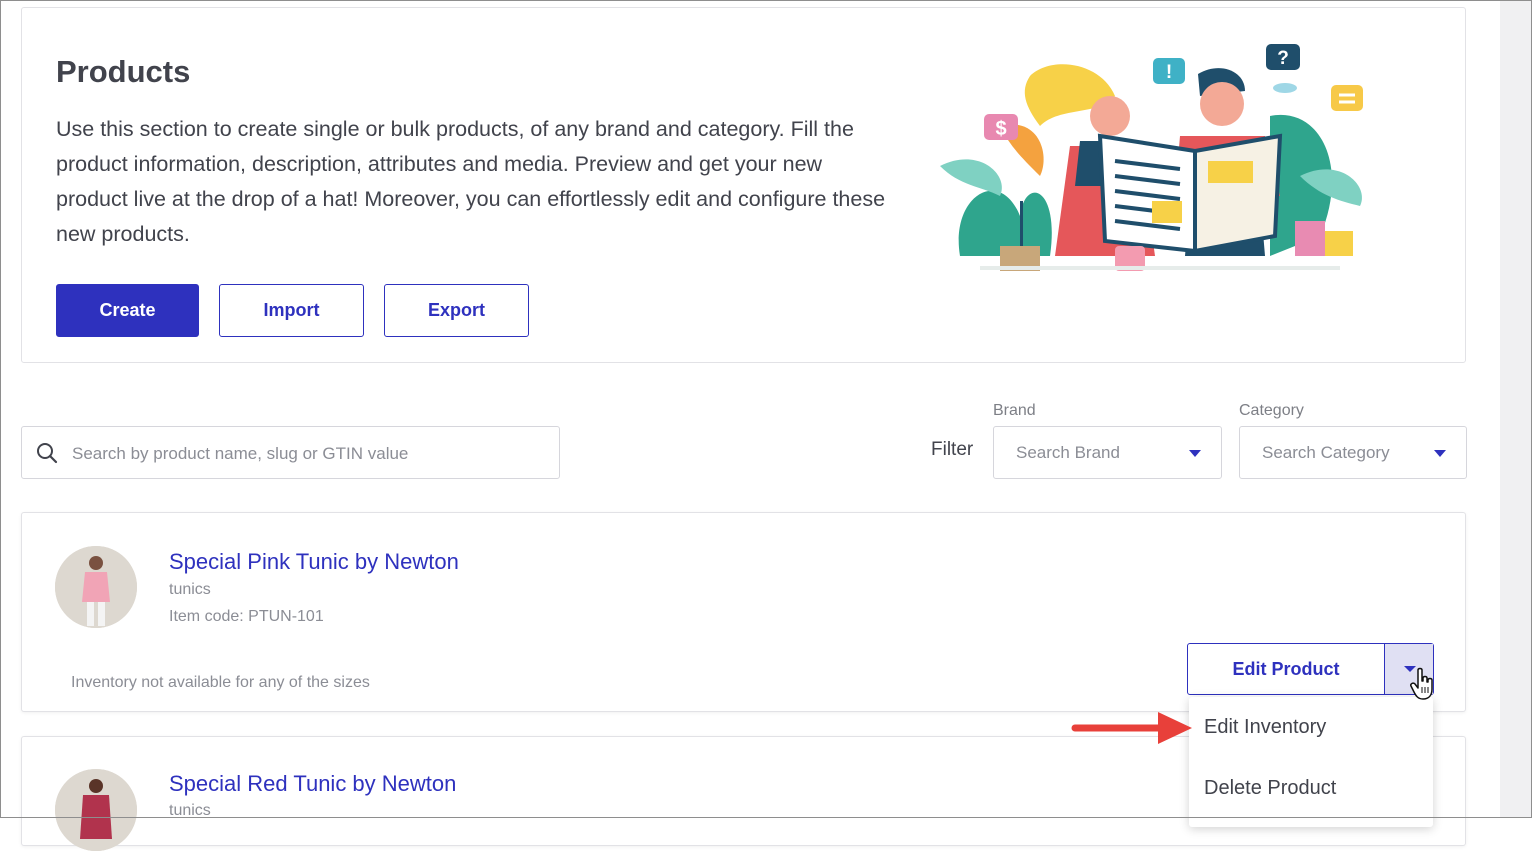  I want to click on brand-label: Brand, so click(1014, 410).